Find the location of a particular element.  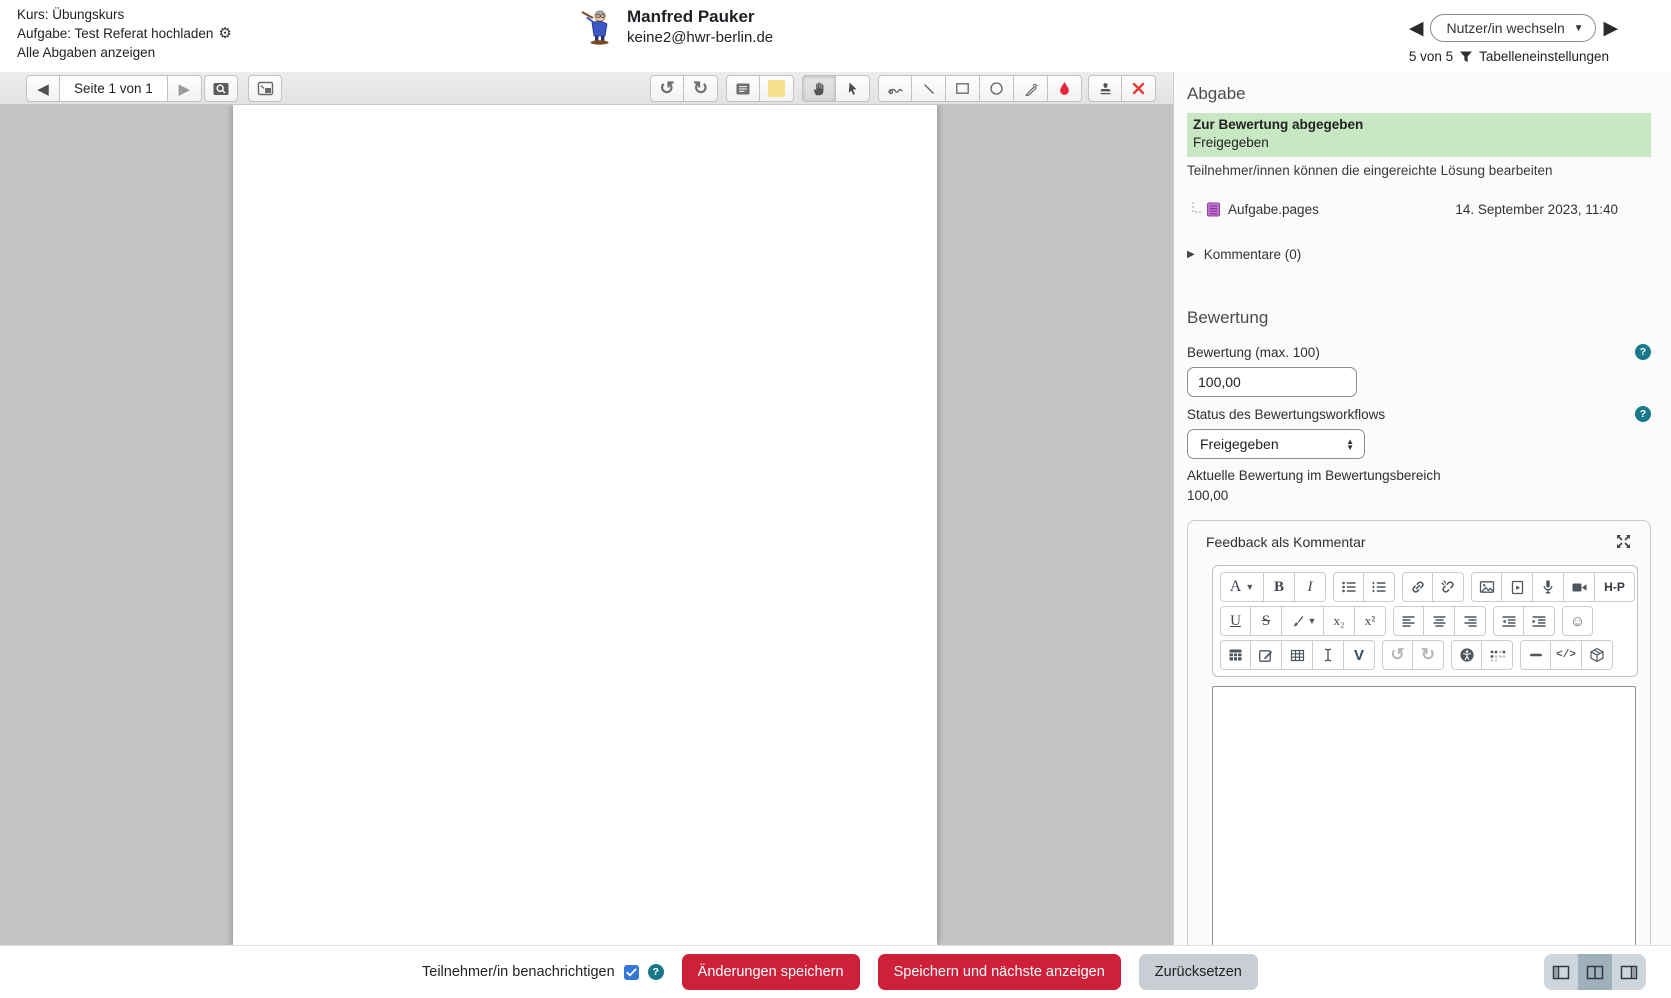

ellipse-tool-button is located at coordinates (997, 88).